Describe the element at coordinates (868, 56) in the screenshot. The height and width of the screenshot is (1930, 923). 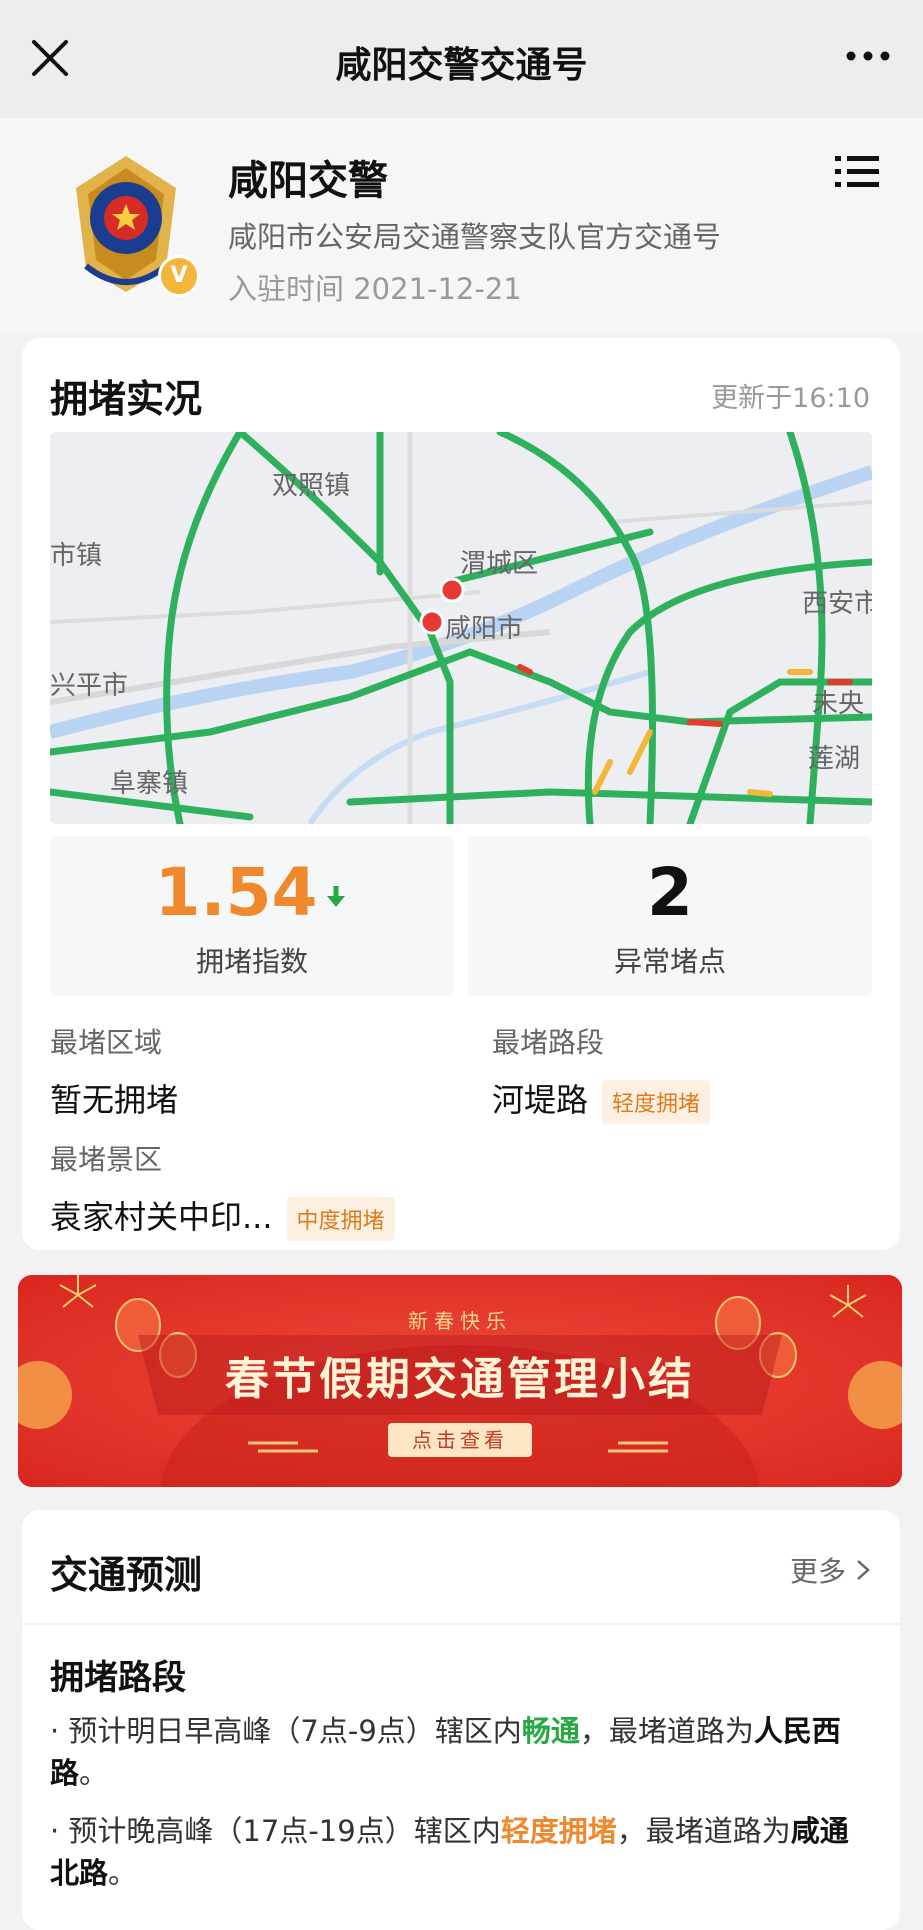
I see `more-dots-icon` at that location.